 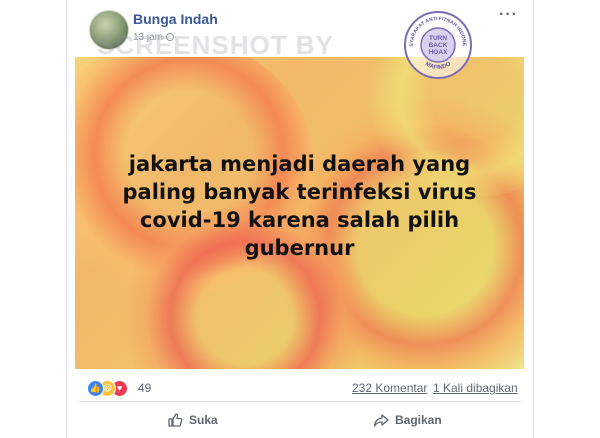 I want to click on post-actions: Suka Bagikan, so click(x=300, y=421).